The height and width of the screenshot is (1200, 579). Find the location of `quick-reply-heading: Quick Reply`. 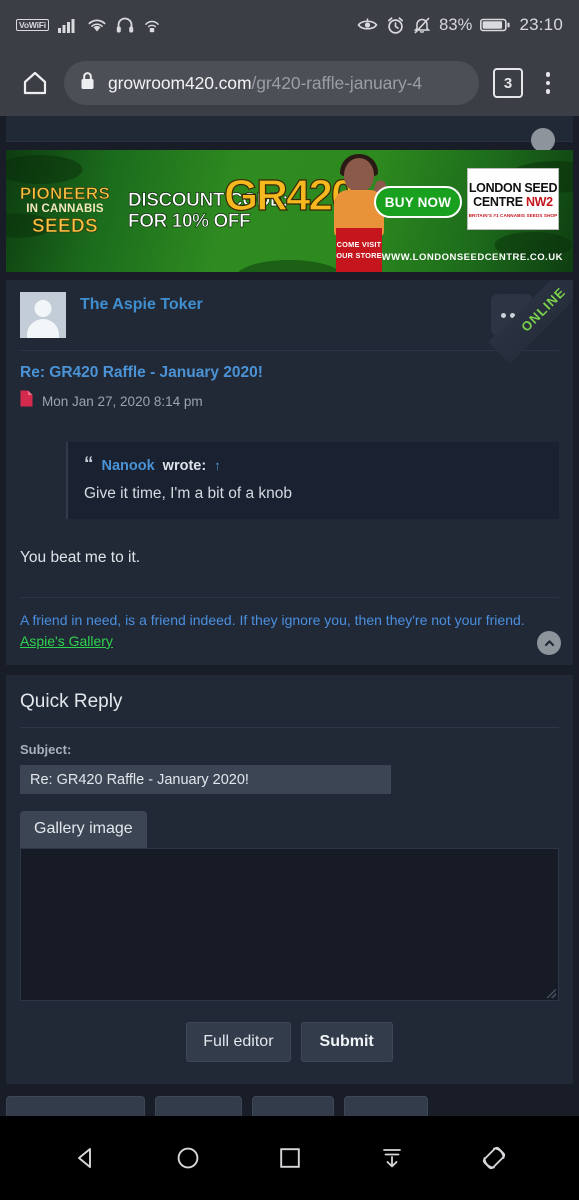

quick-reply-heading: Quick Reply is located at coordinates (71, 701).